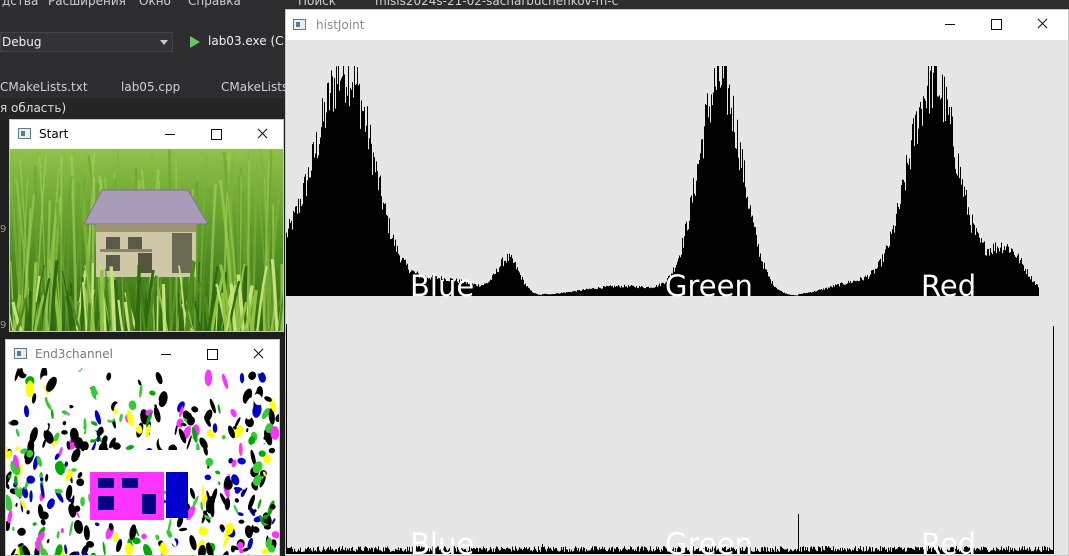  Describe the element at coordinates (146, 134) in the screenshot. I see `titlebar: Start` at that location.